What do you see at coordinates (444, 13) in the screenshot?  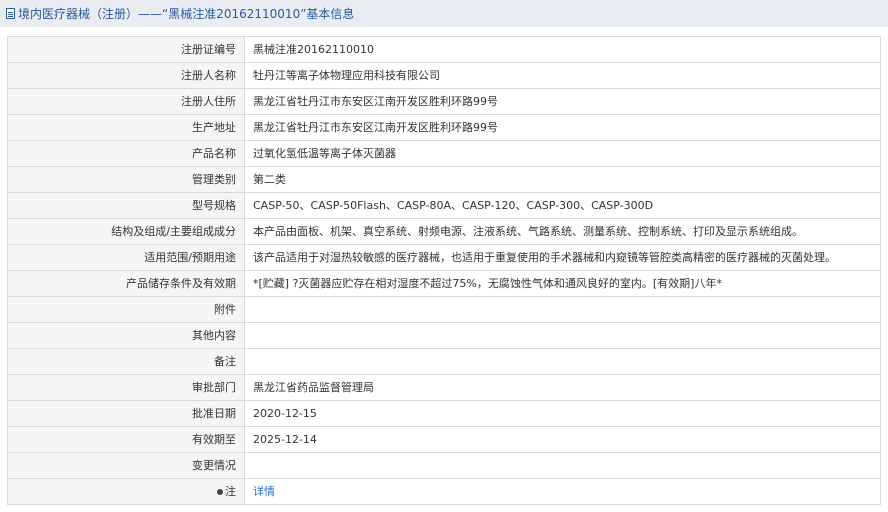 I see `page-title-bar: 境内医疗器械（注册）——“黑械注准20162110010”基本信息` at bounding box center [444, 13].